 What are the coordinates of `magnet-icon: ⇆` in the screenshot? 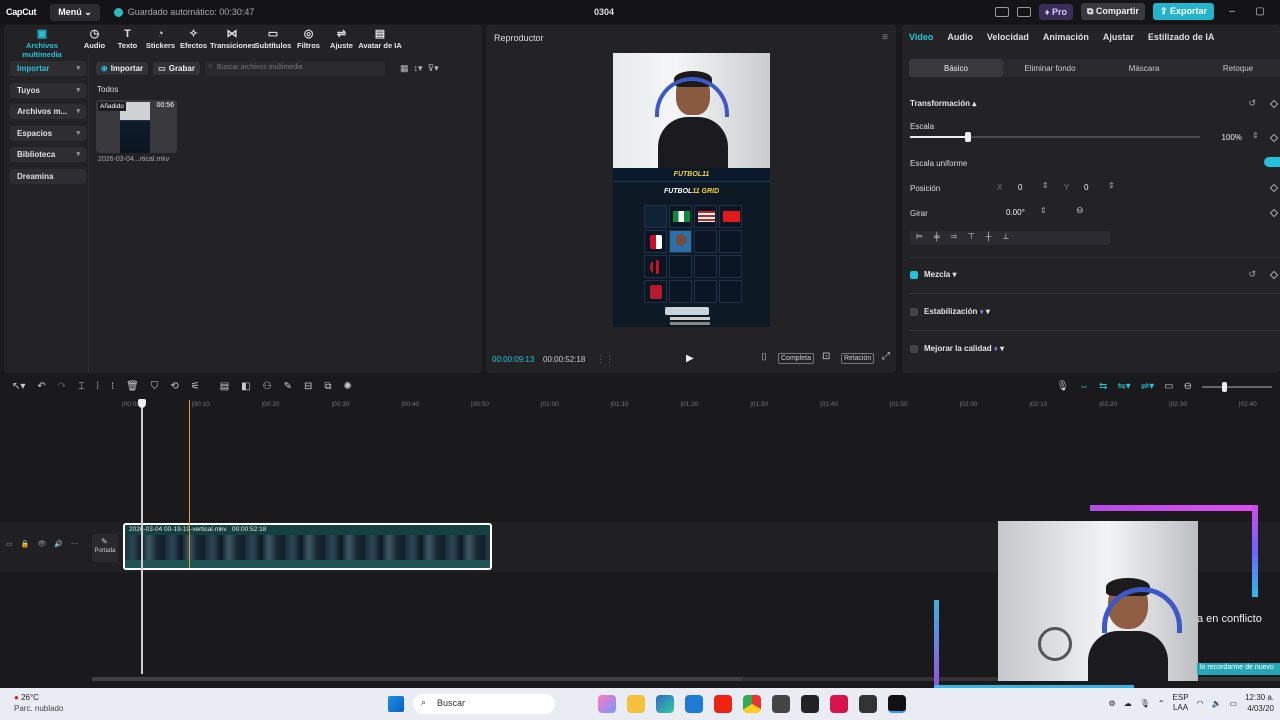 It's located at (1103, 386).